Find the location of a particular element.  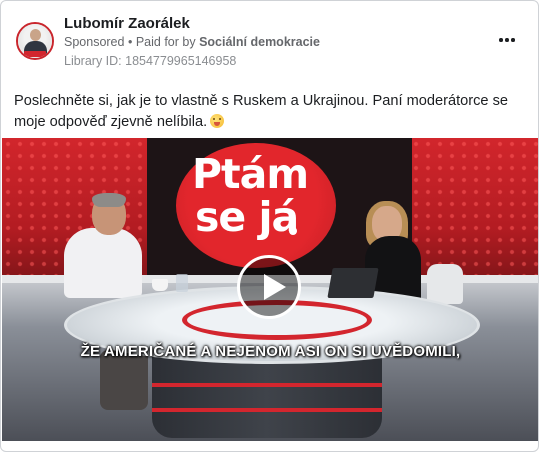

library-id: Library ID: 1854779965146958 is located at coordinates (150, 61).